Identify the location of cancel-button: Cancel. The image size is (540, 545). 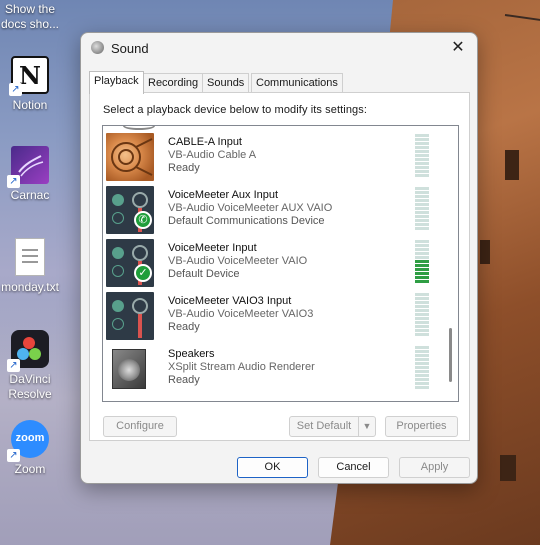
(353, 467).